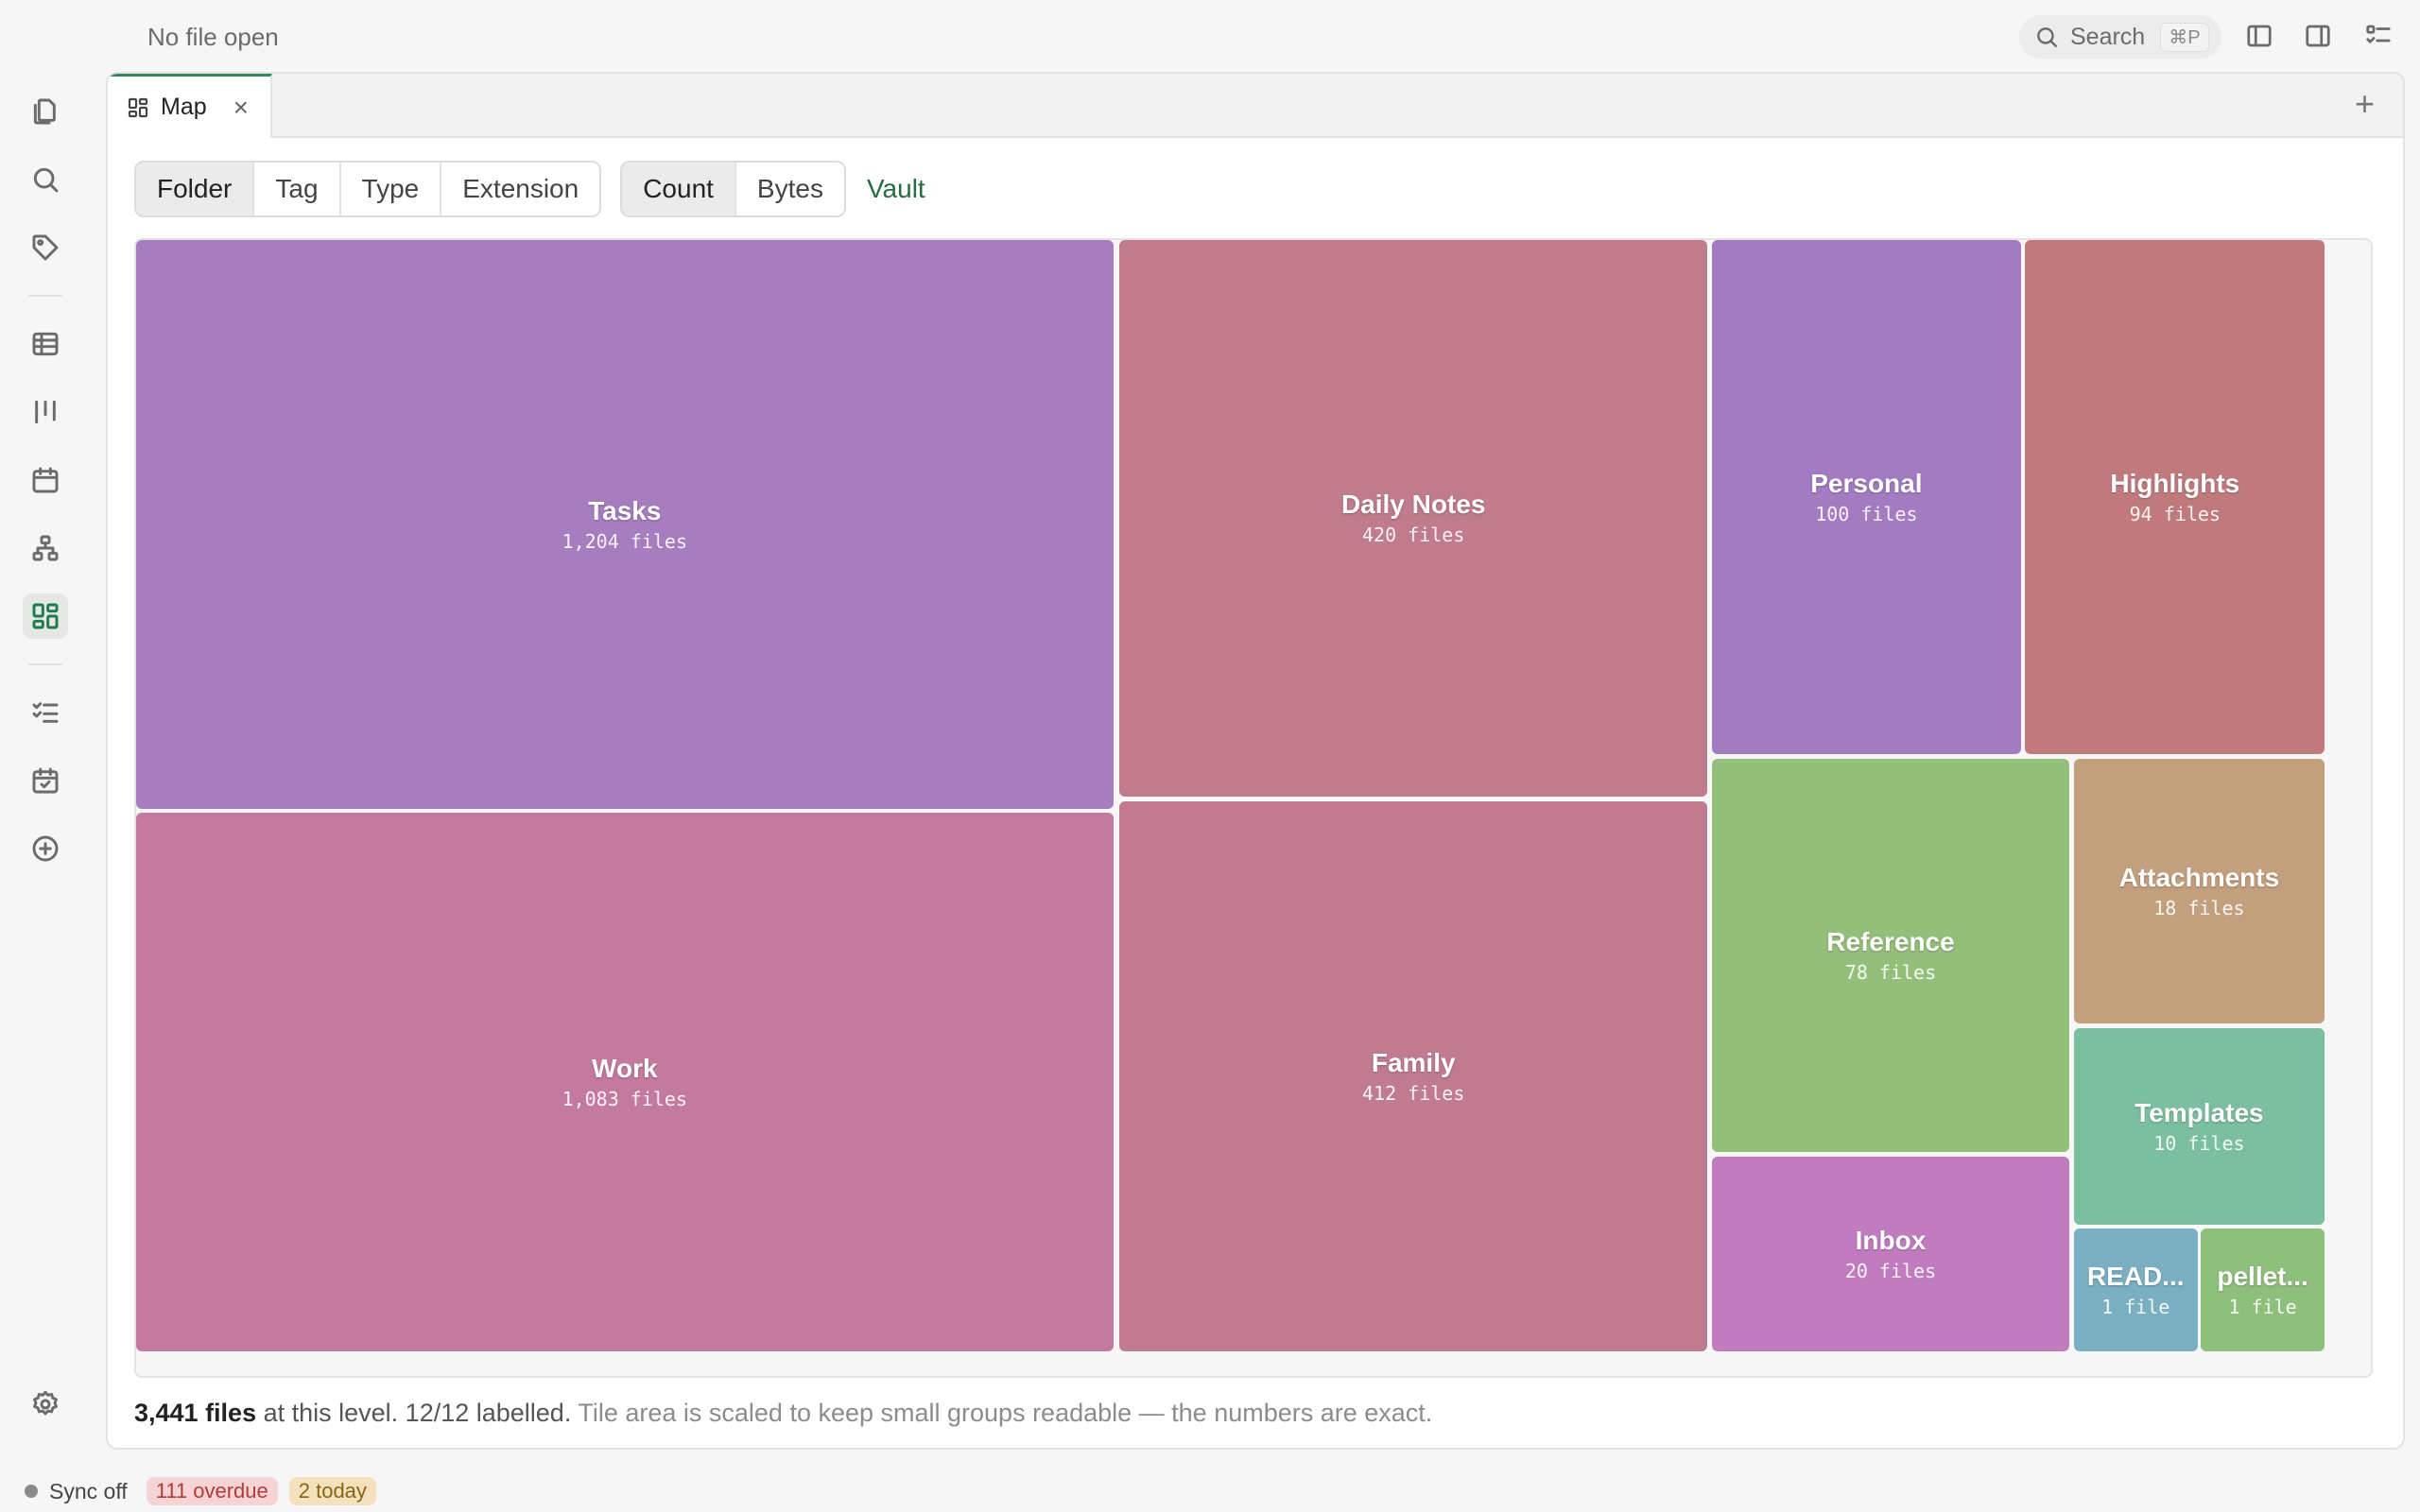 This screenshot has width=2420, height=1512. Describe the element at coordinates (1210, 36) in the screenshot. I see `title-bar: No file open Search ⌘P` at that location.